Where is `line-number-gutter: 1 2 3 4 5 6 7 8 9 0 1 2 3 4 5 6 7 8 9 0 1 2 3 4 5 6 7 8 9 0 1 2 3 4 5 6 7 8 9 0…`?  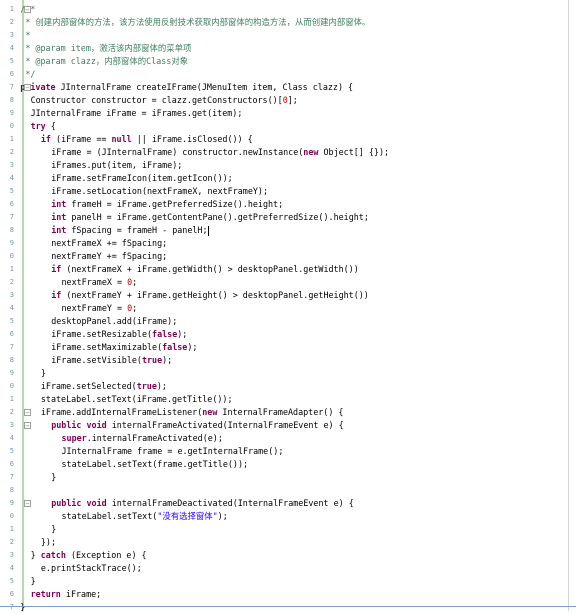
line-number-gutter: 1 2 3 4 5 6 7 8 9 0 1 2 3 4 5 6 7 8 9 0 1 2 3 4 5 6 7 8 9 0 1 2 3 4 5 6 7 8 9 0… is located at coordinates (11, 305).